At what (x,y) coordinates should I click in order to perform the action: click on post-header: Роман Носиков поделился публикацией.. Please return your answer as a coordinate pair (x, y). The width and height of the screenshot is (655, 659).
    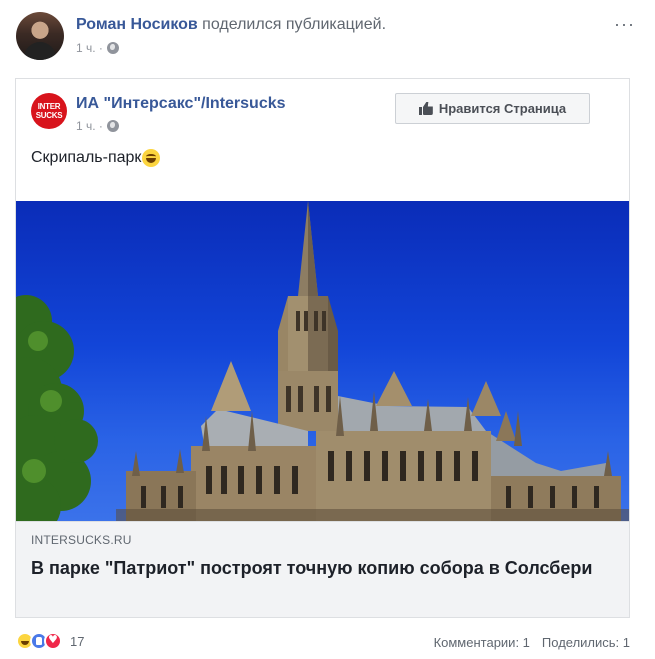
    Looking at the image, I should click on (231, 25).